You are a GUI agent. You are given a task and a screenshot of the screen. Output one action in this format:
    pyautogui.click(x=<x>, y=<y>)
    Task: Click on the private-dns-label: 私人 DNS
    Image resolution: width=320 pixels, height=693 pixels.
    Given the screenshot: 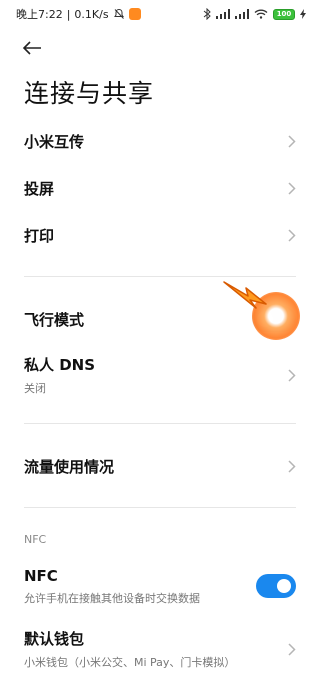 What is the action you would take?
    pyautogui.click(x=60, y=365)
    